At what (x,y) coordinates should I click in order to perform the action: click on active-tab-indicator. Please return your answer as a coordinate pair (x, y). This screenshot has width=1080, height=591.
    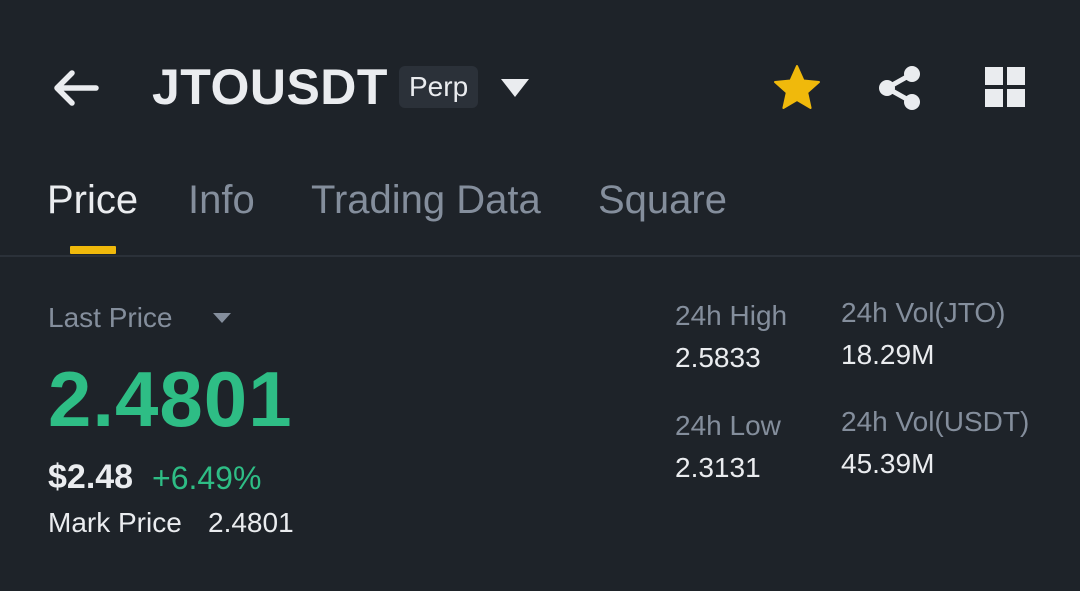
    Looking at the image, I should click on (93, 250).